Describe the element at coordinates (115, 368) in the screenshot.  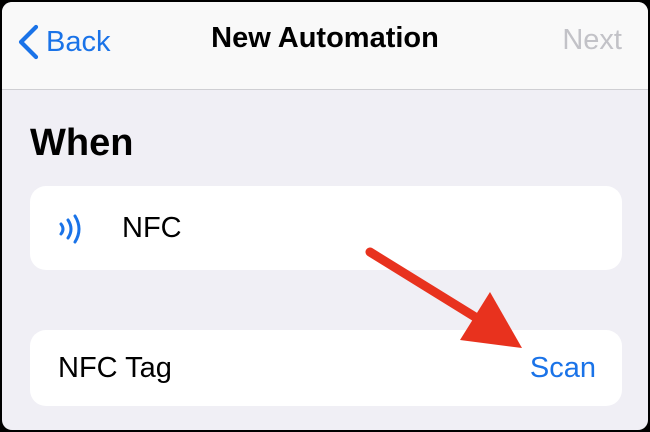
I see `nfc-tag-label: NFC Tag` at that location.